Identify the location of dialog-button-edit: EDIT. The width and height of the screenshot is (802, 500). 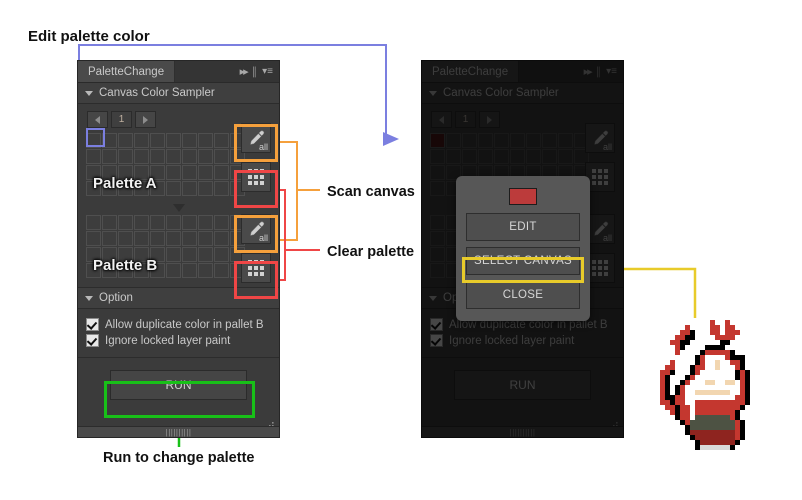
(523, 227).